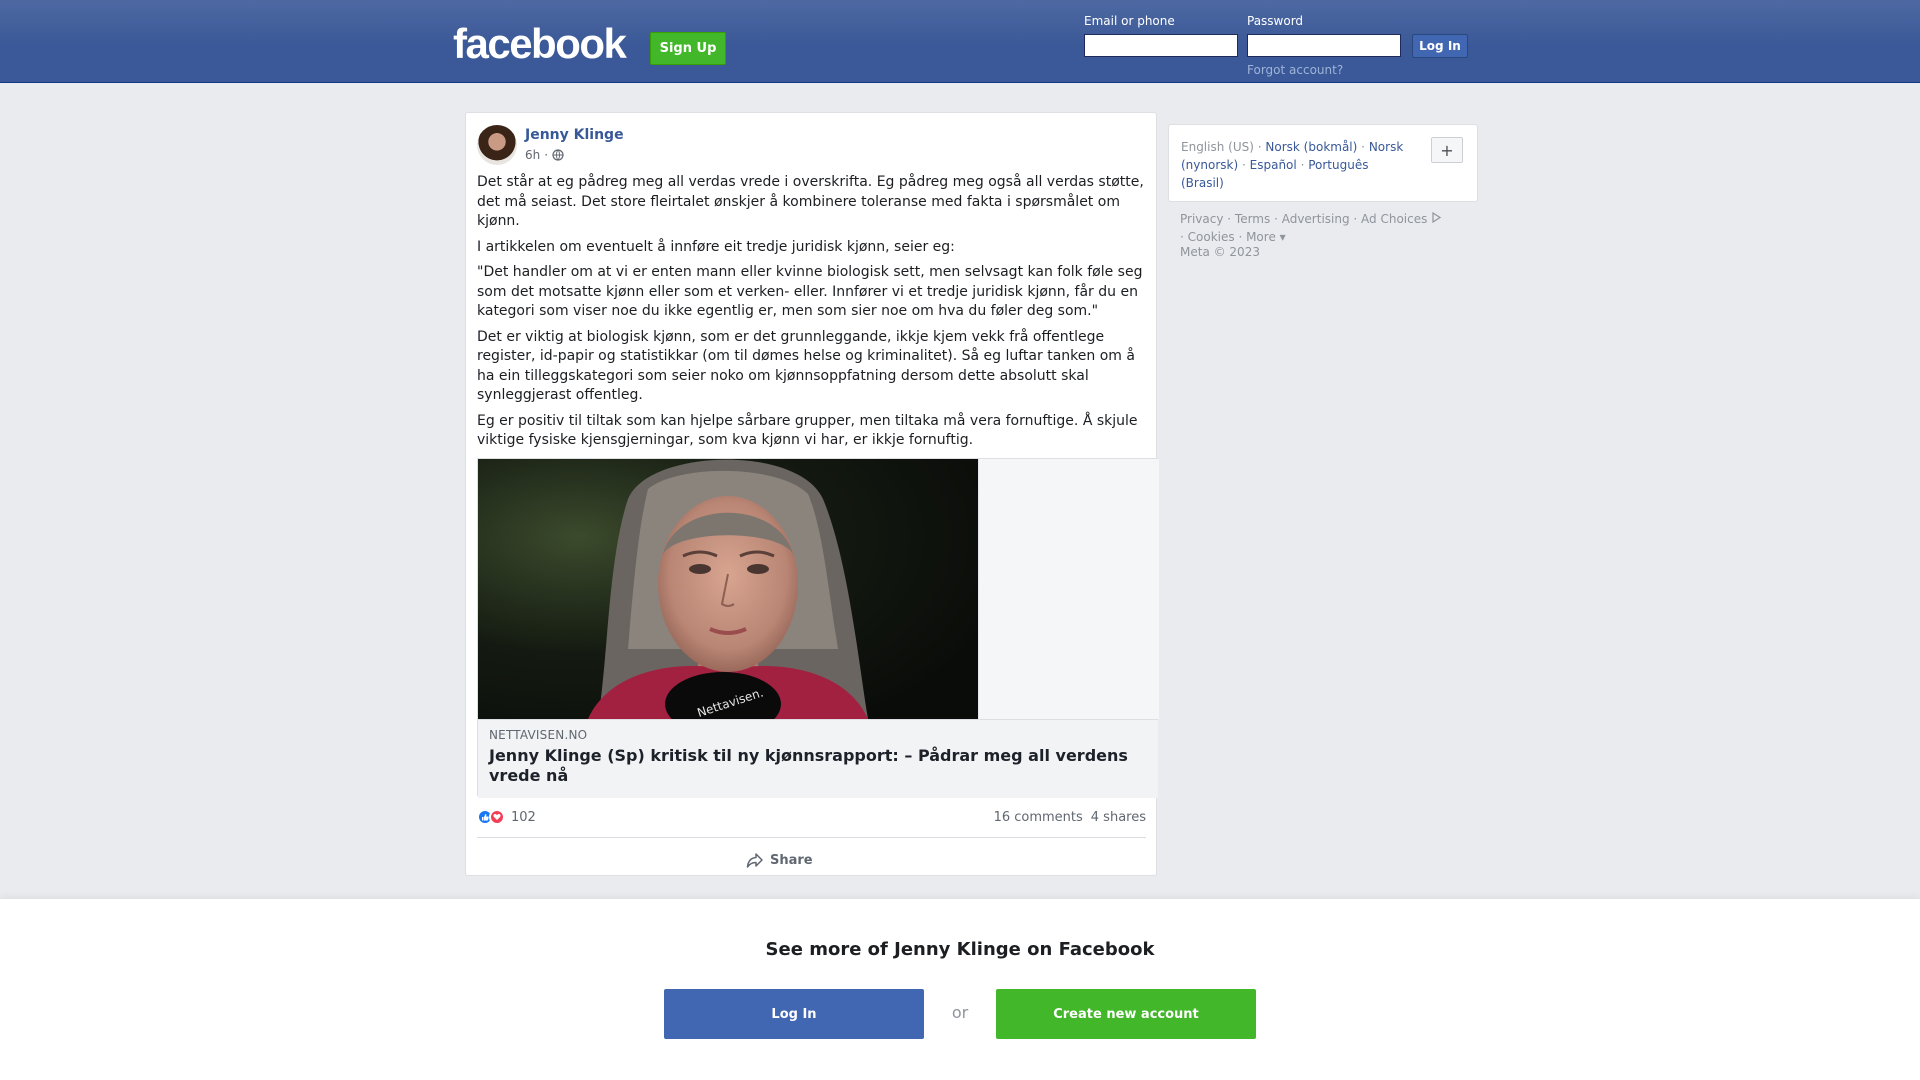 Image resolution: width=1920 pixels, height=1080 pixels. What do you see at coordinates (1273, 165) in the screenshot?
I see `language-option: Español` at bounding box center [1273, 165].